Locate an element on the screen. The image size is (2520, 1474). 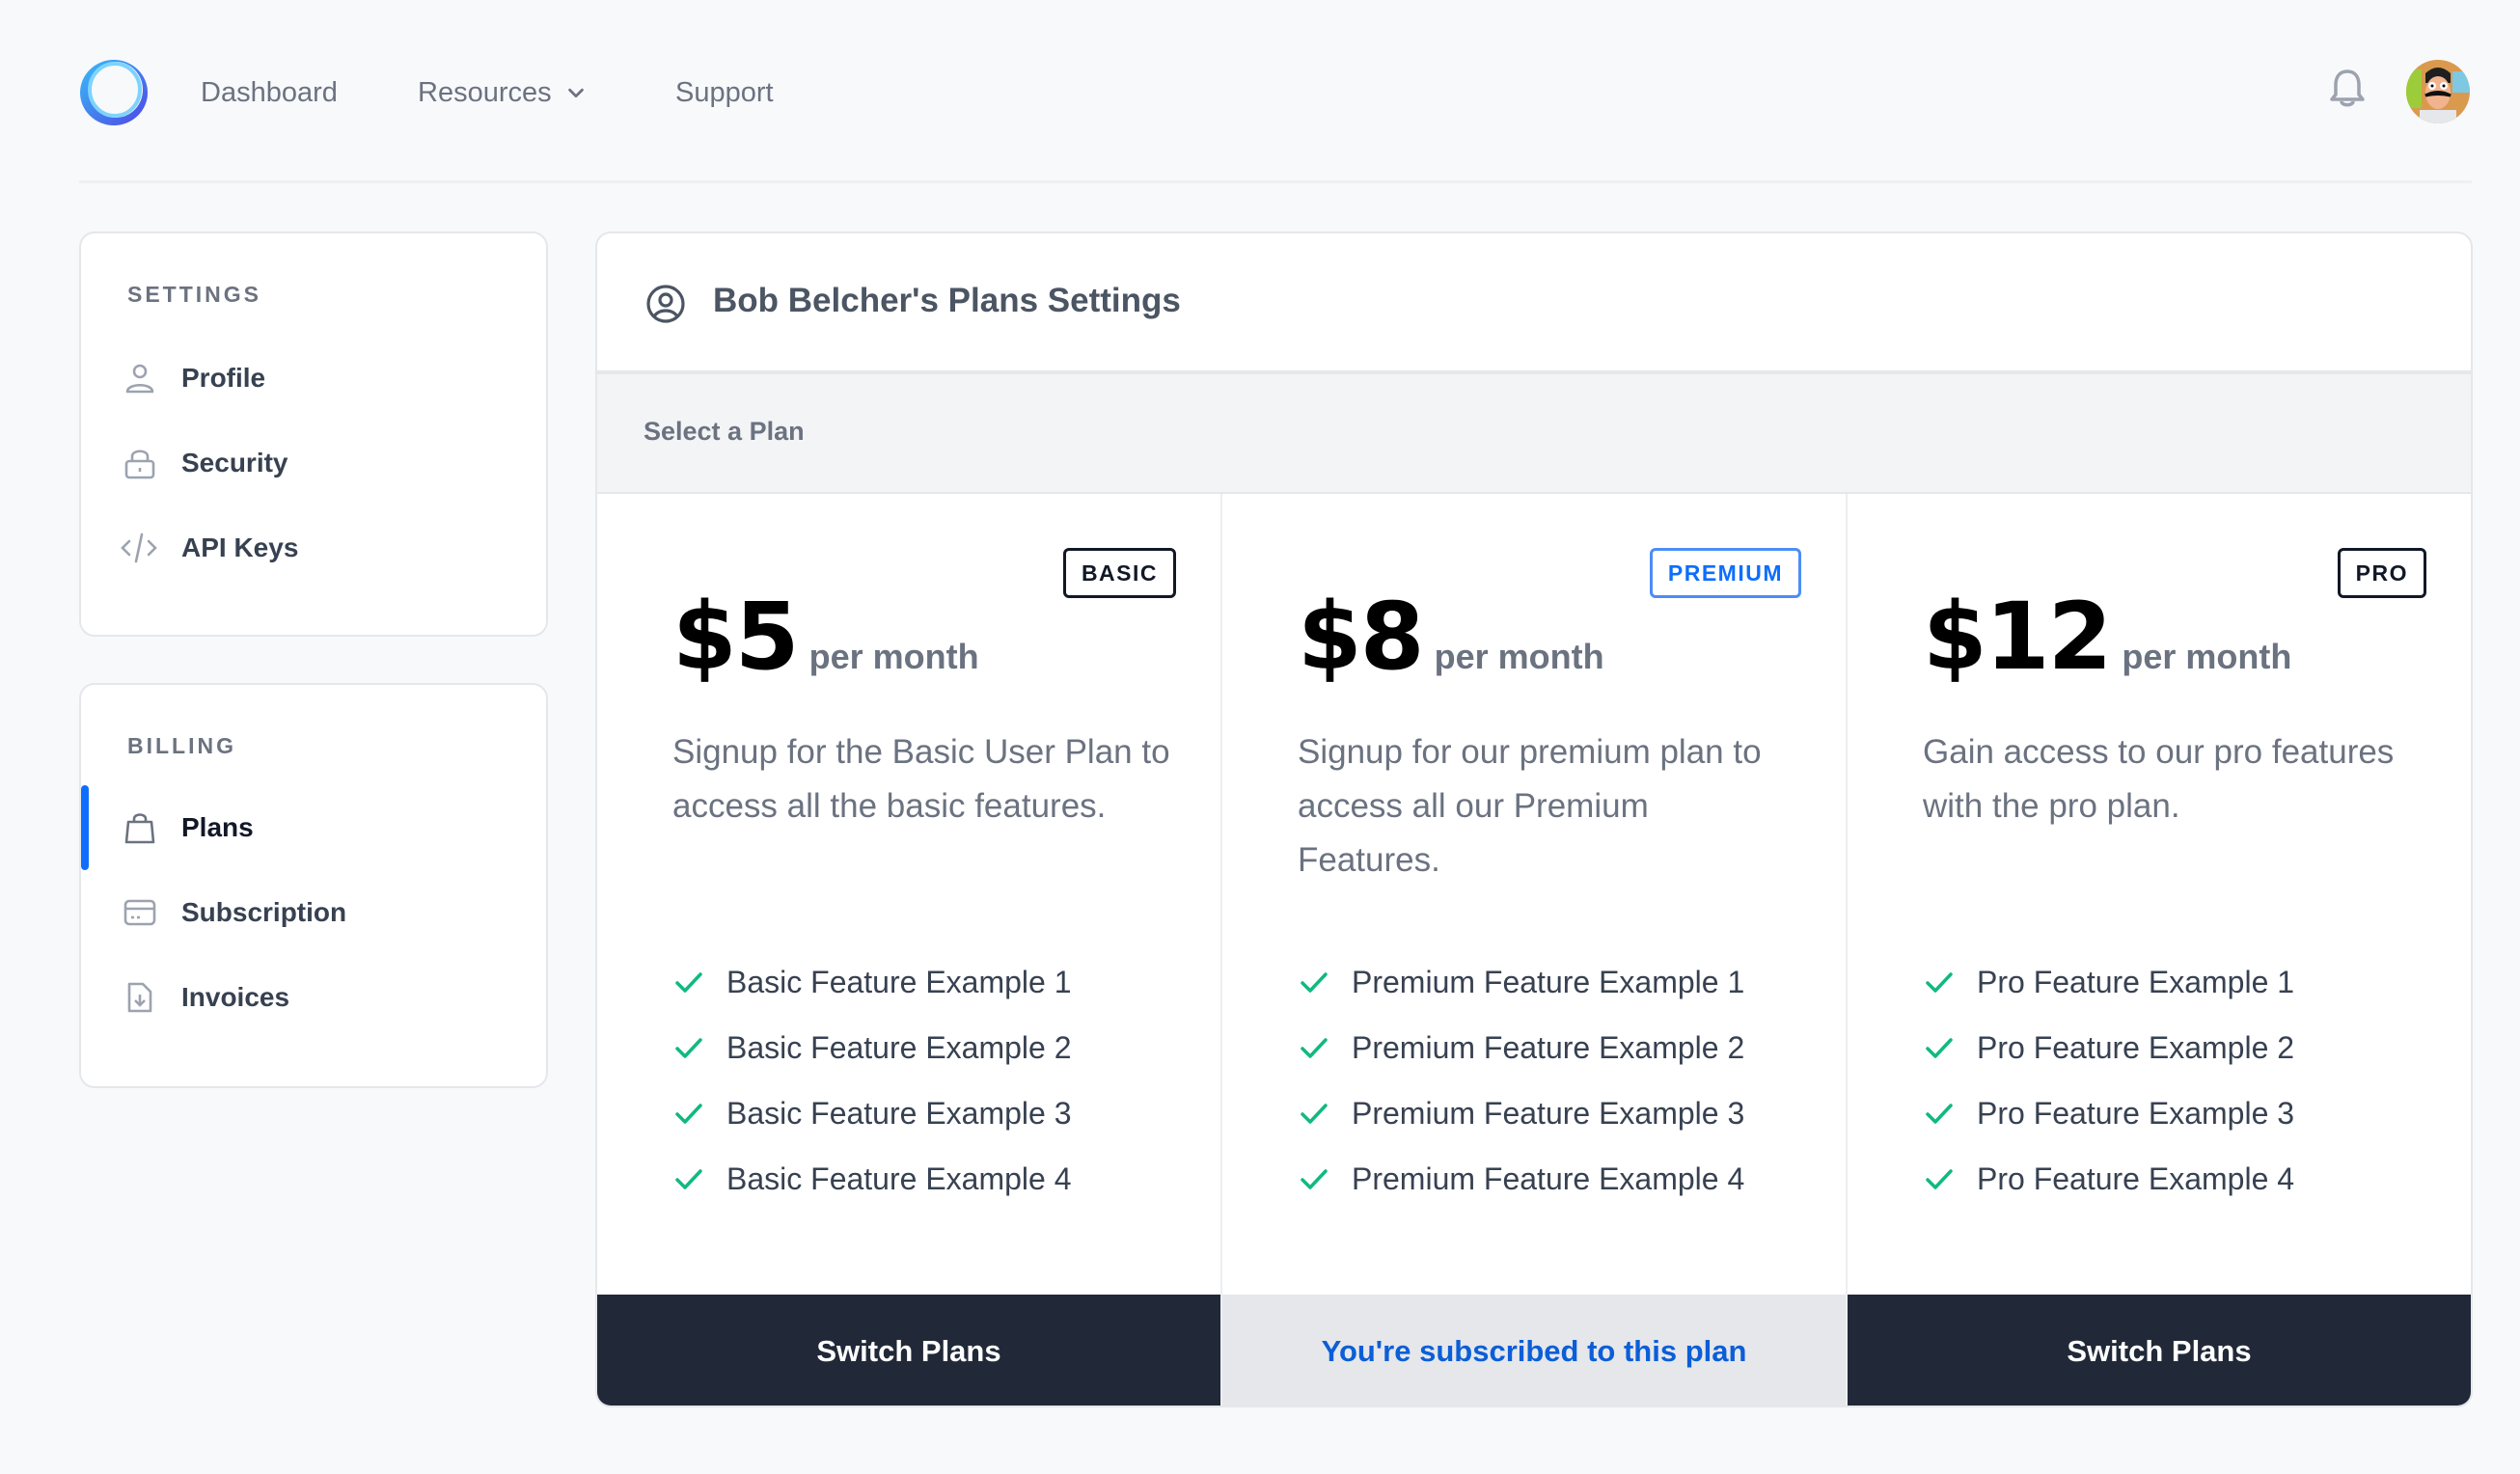
nav-link-dashboard: Dashboard is located at coordinates (269, 92).